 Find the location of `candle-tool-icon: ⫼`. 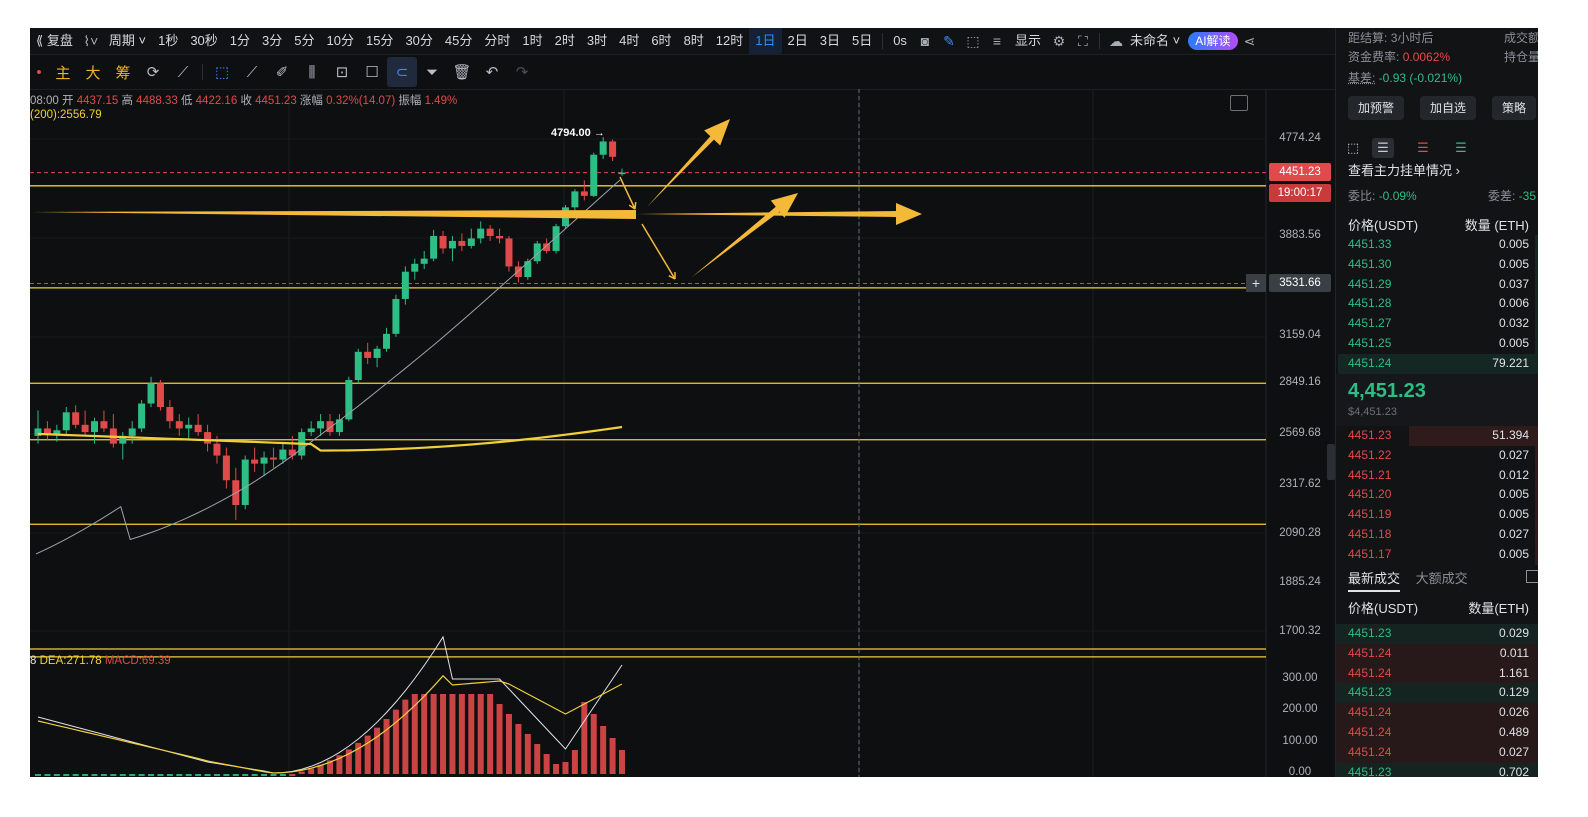

candle-tool-icon: ⫼ is located at coordinates (312, 72).